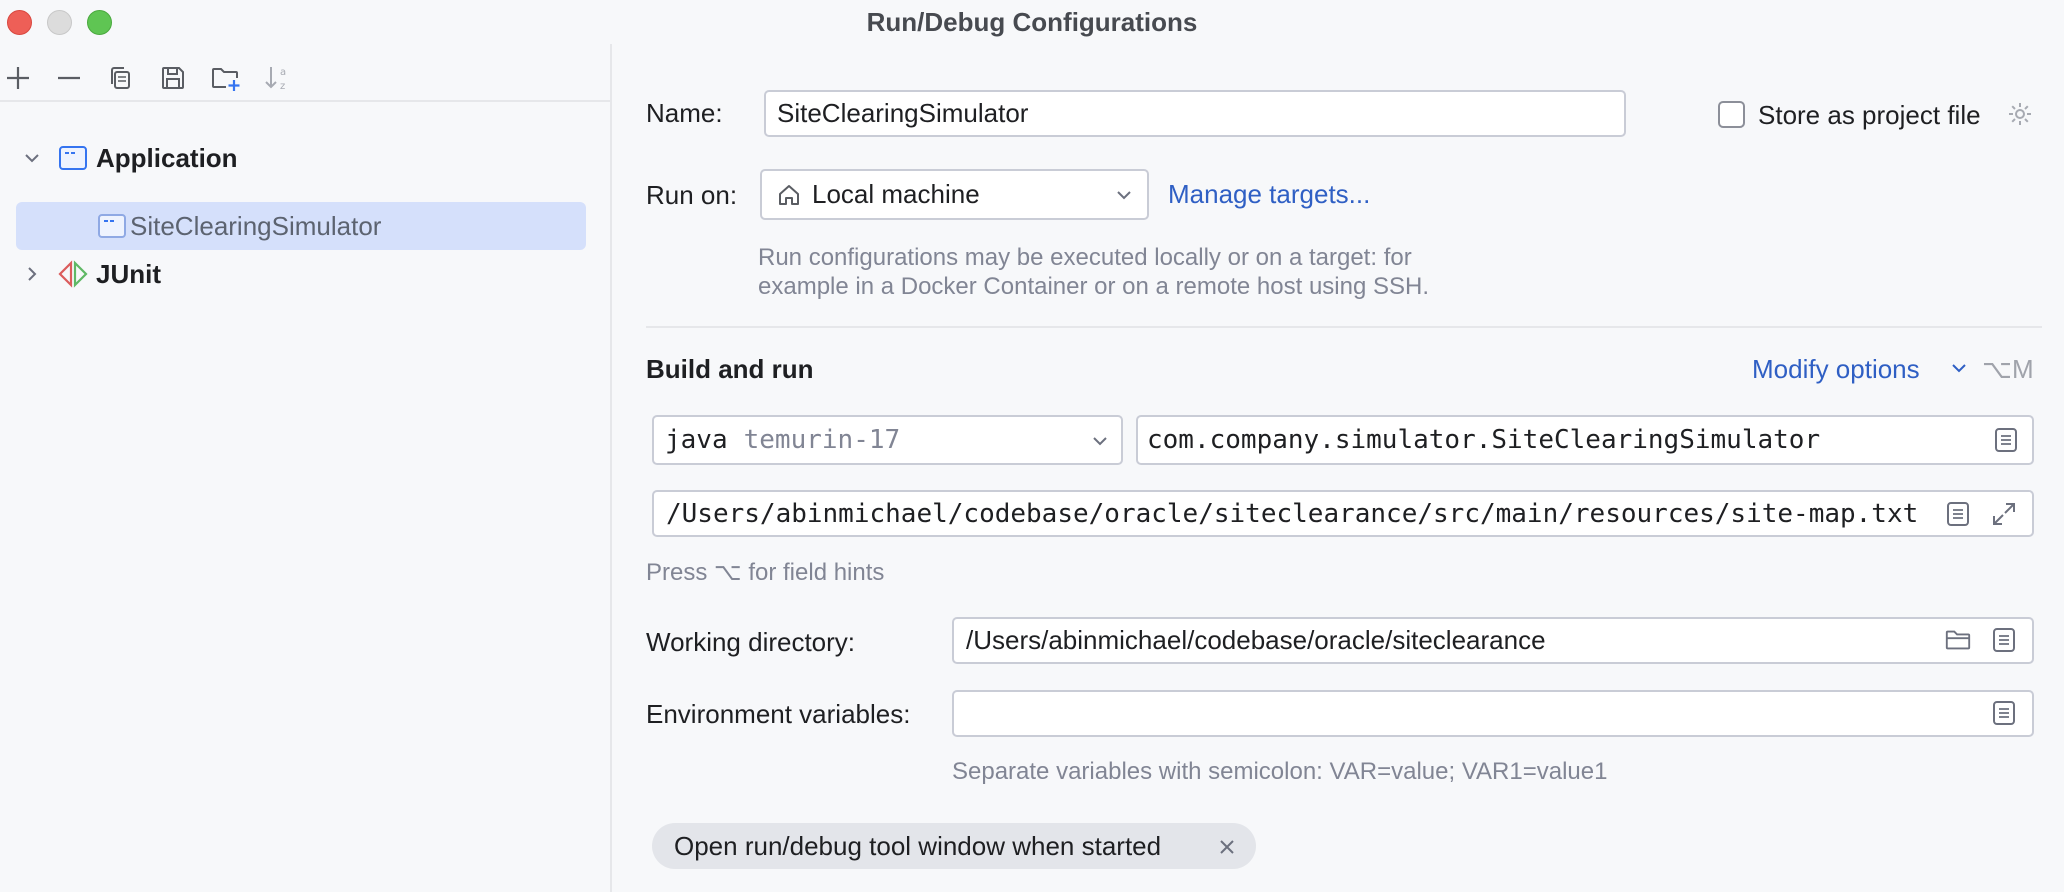 This screenshot has width=2064, height=892. I want to click on field-hints-text: Press ⌥ for field hints, so click(765, 572).